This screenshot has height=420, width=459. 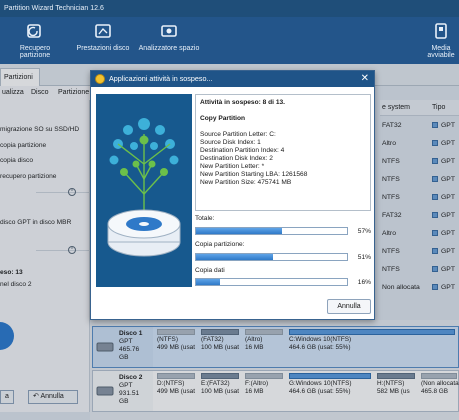 What do you see at coordinates (236, 158) in the screenshot?
I see `detail-line: Destination Disk Index: 2` at bounding box center [236, 158].